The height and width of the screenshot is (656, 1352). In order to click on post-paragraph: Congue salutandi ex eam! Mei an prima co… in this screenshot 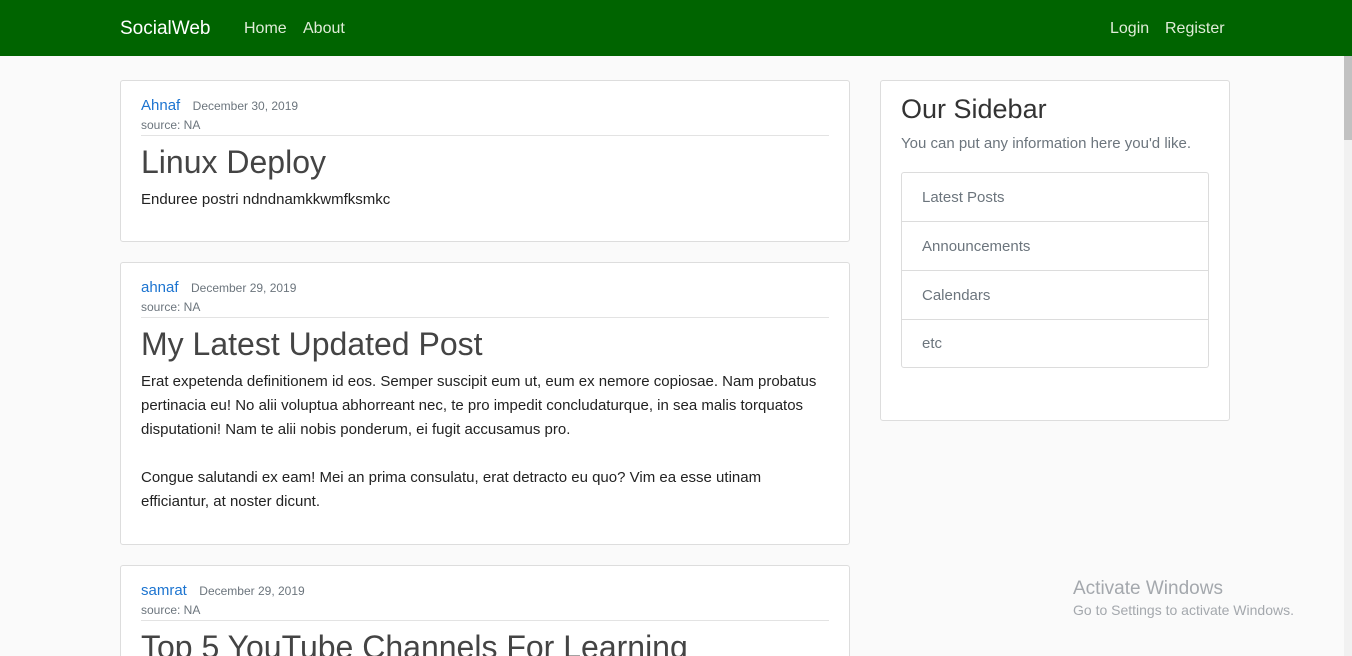, I will do `click(451, 489)`.